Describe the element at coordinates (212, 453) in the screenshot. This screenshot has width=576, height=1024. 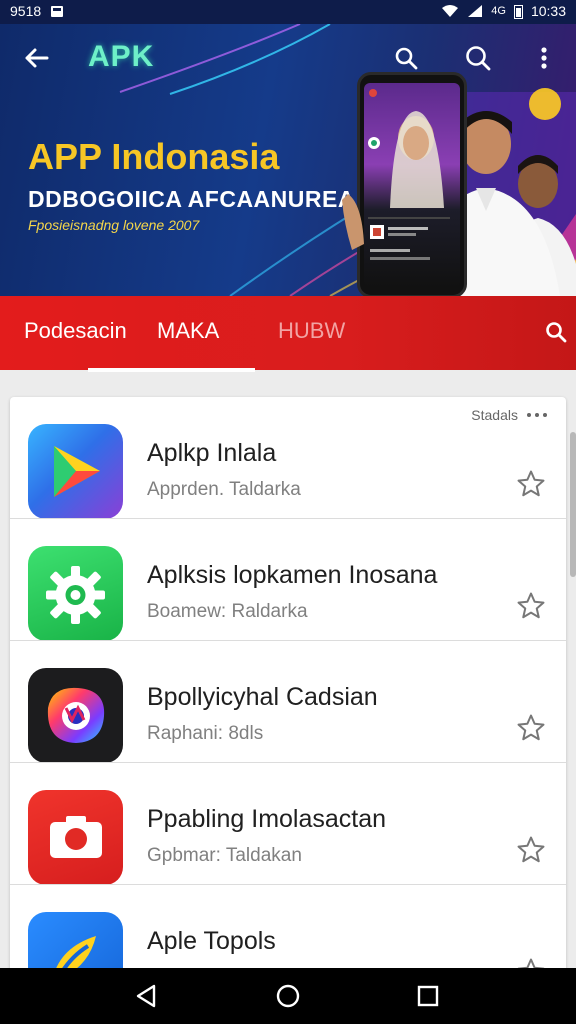
I see `app-name: Aplkp Inlala` at that location.